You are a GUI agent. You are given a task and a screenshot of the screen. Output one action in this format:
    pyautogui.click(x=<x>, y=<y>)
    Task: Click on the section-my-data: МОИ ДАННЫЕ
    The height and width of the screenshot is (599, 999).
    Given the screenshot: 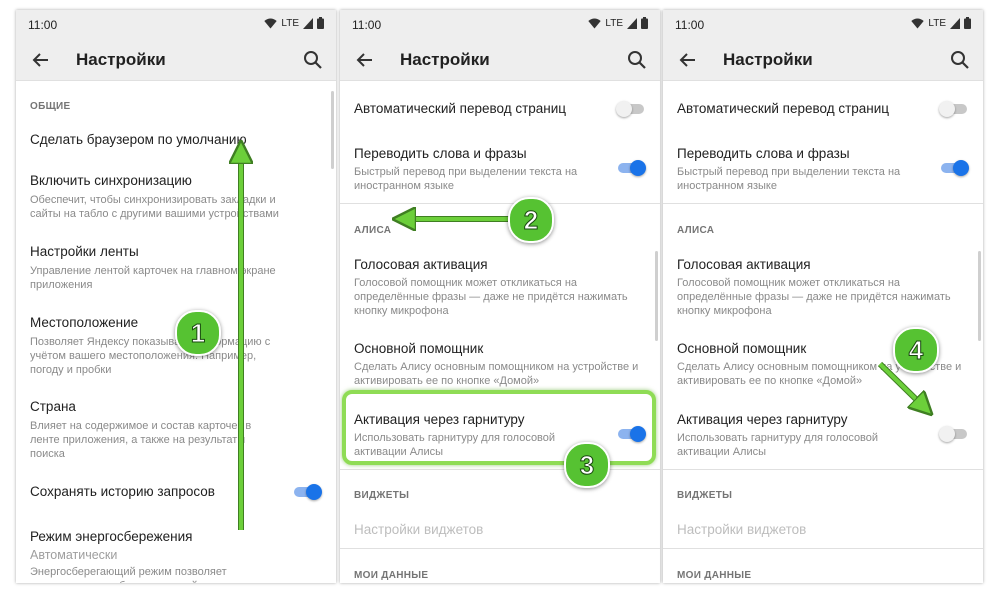 What is the action you would take?
    pyautogui.click(x=391, y=575)
    